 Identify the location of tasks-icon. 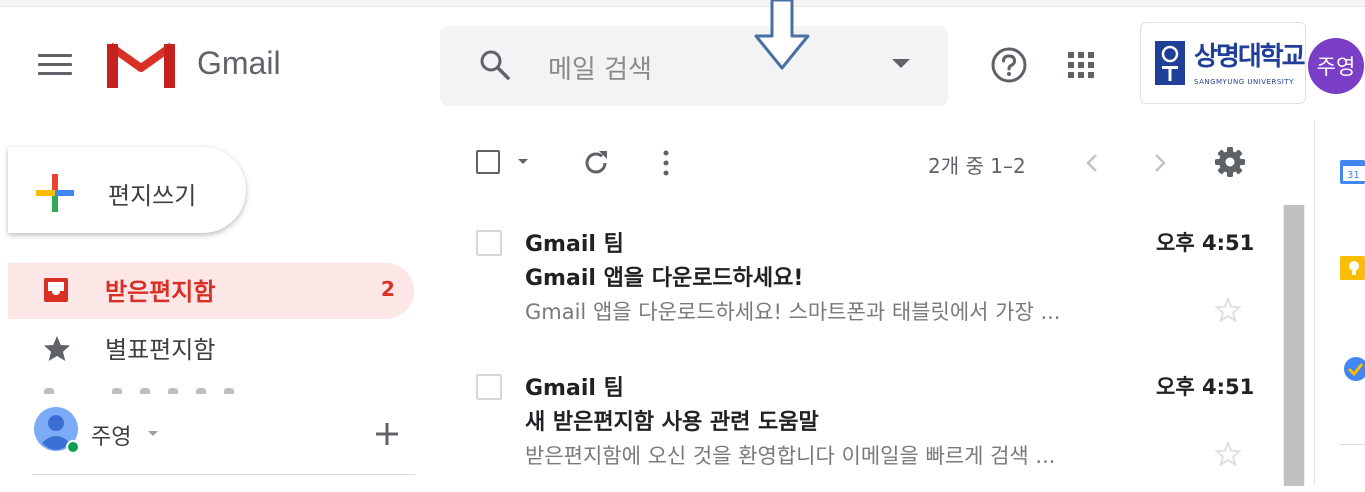
(1352, 369).